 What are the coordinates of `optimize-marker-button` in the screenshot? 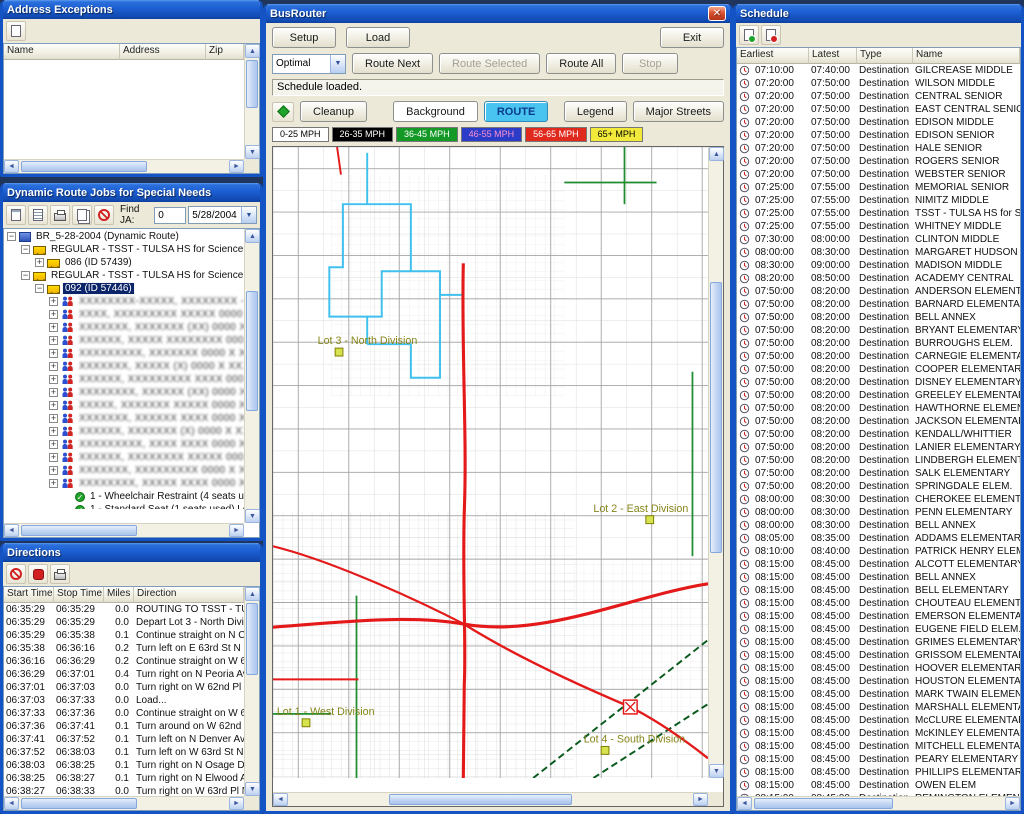 It's located at (283, 111).